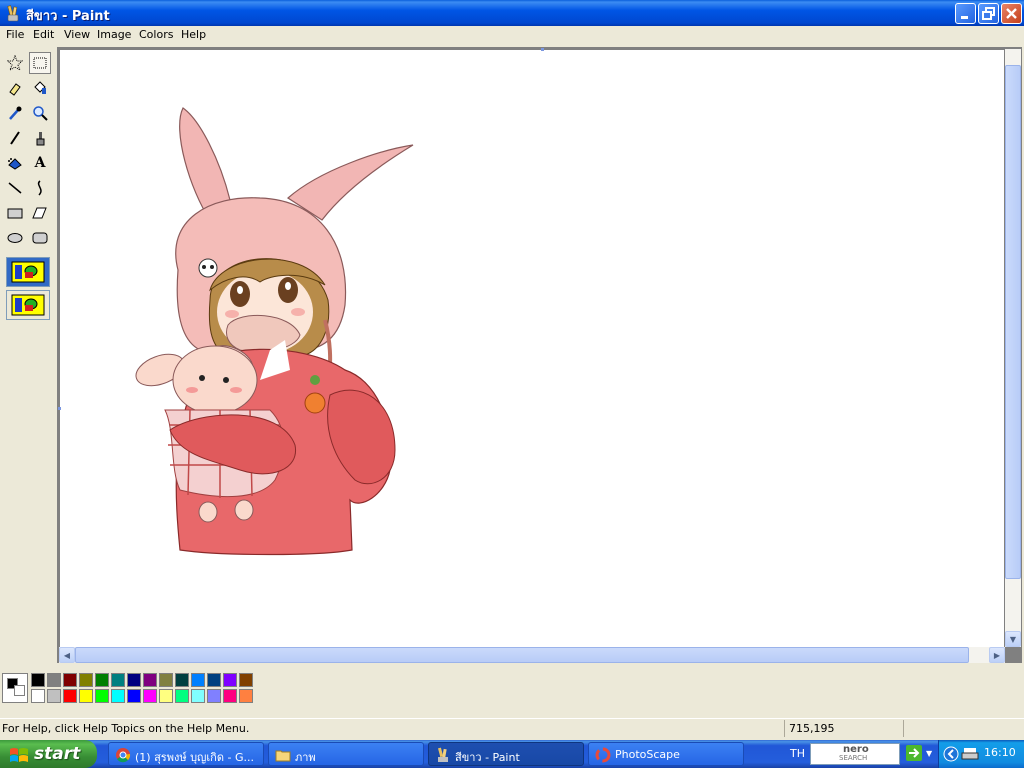  I want to click on menu-image: Image, so click(114, 34).